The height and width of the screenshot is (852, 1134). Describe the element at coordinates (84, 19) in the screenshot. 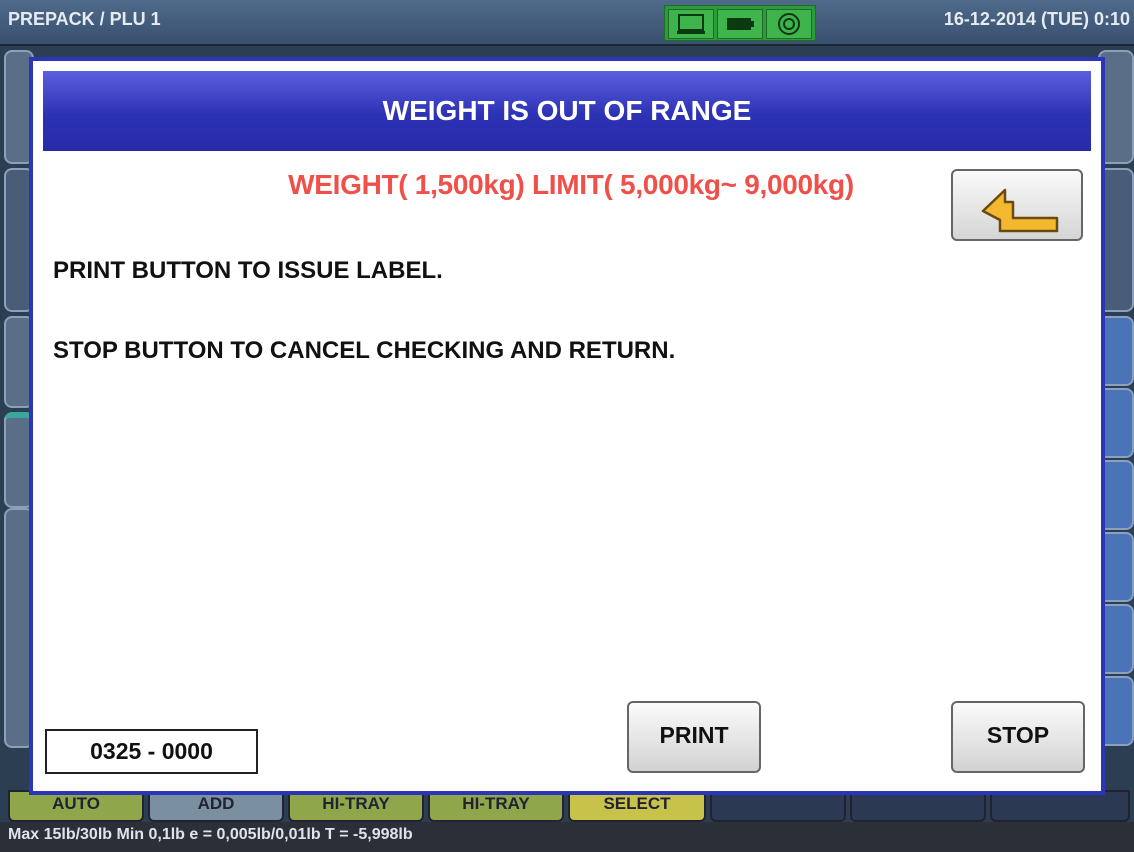

I see `screen-title: PREPACK / PLU 1` at that location.